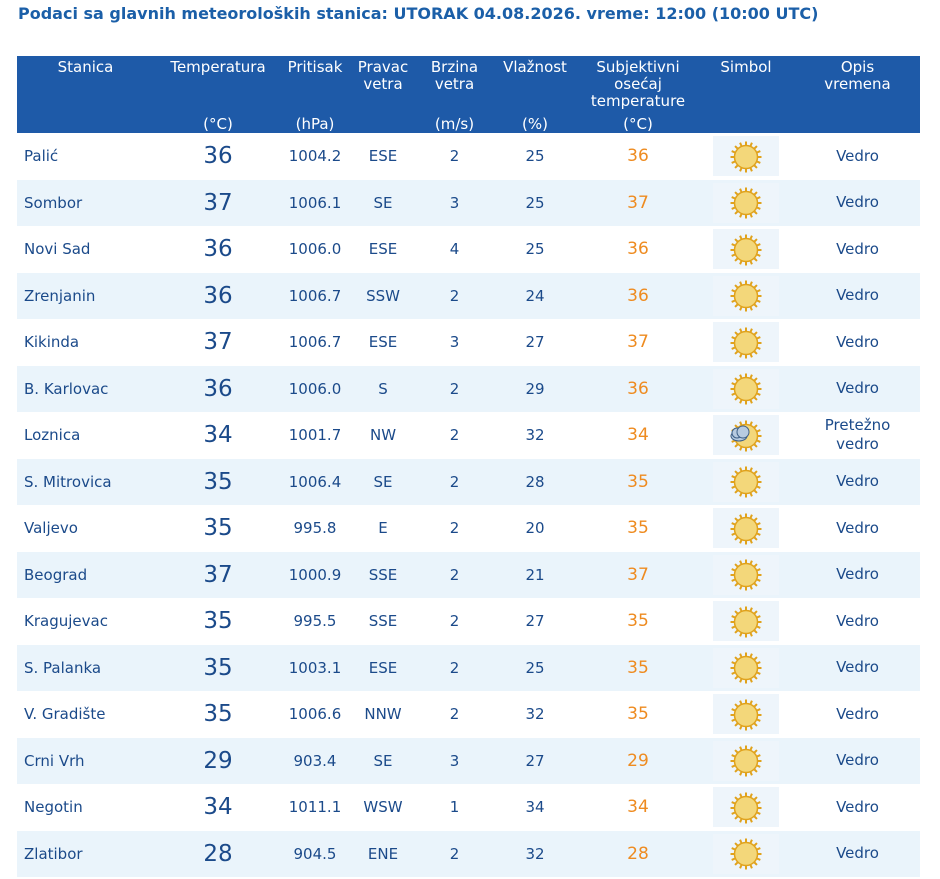  I want to click on pressure-cell: 1006.6, so click(315, 714).